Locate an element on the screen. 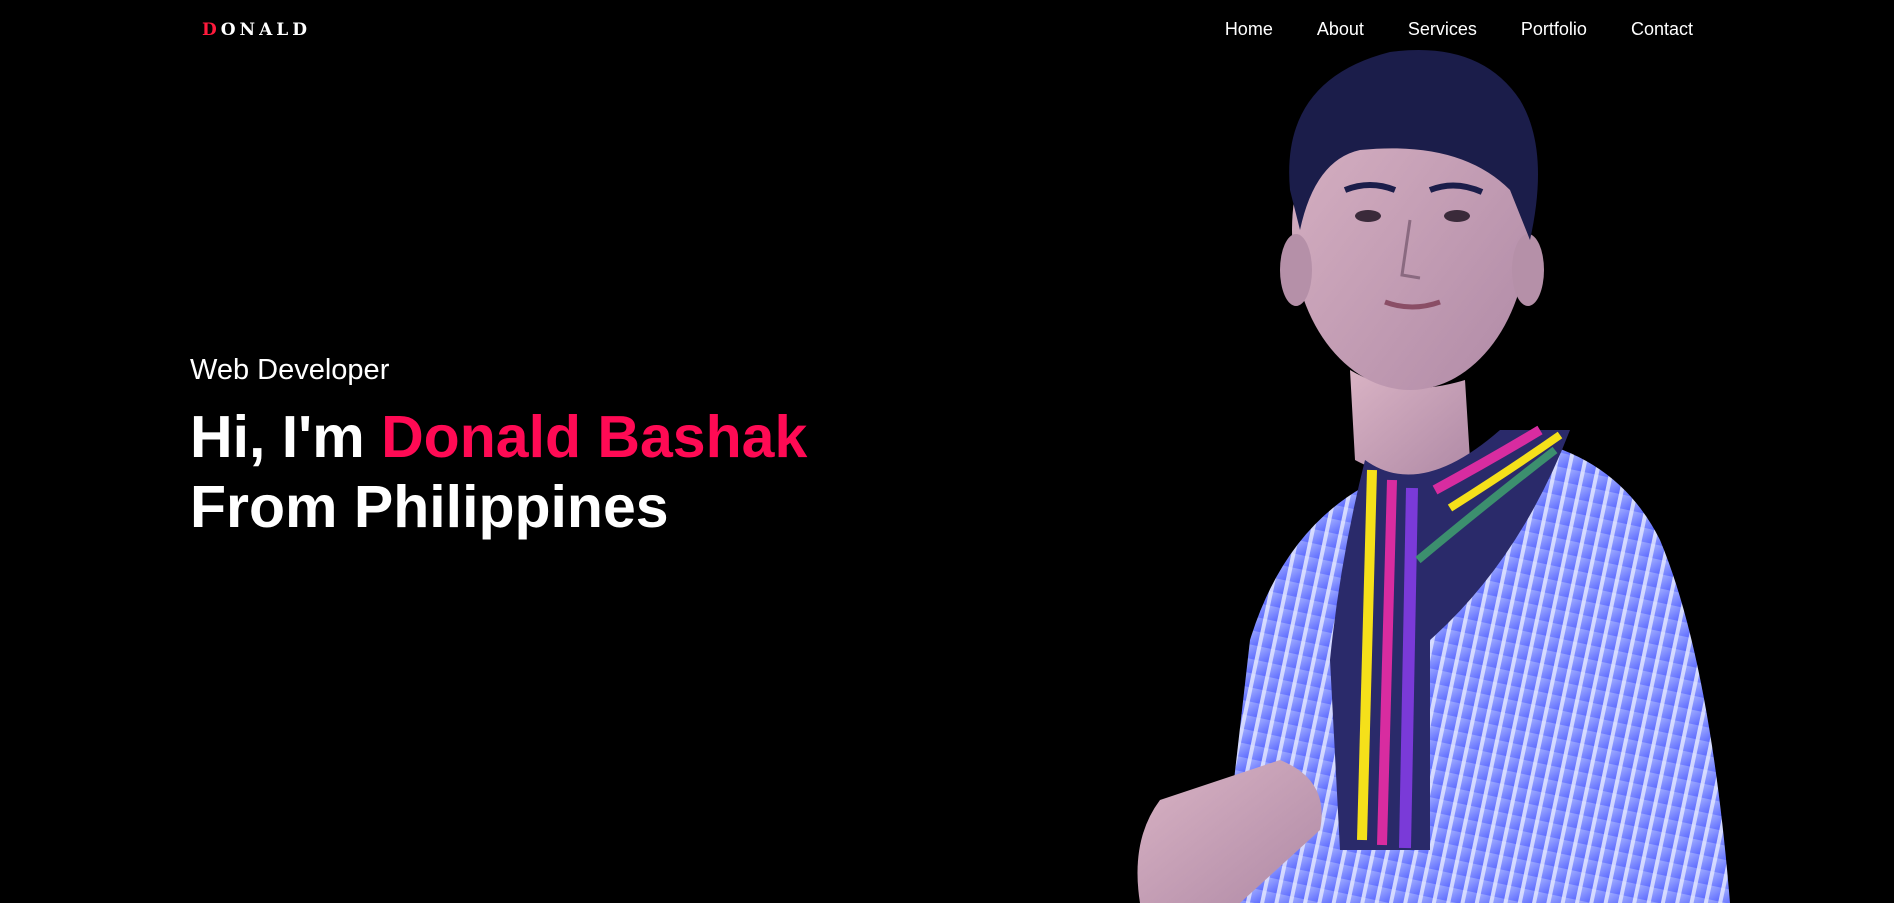  logo-initial: D is located at coordinates (211, 30).